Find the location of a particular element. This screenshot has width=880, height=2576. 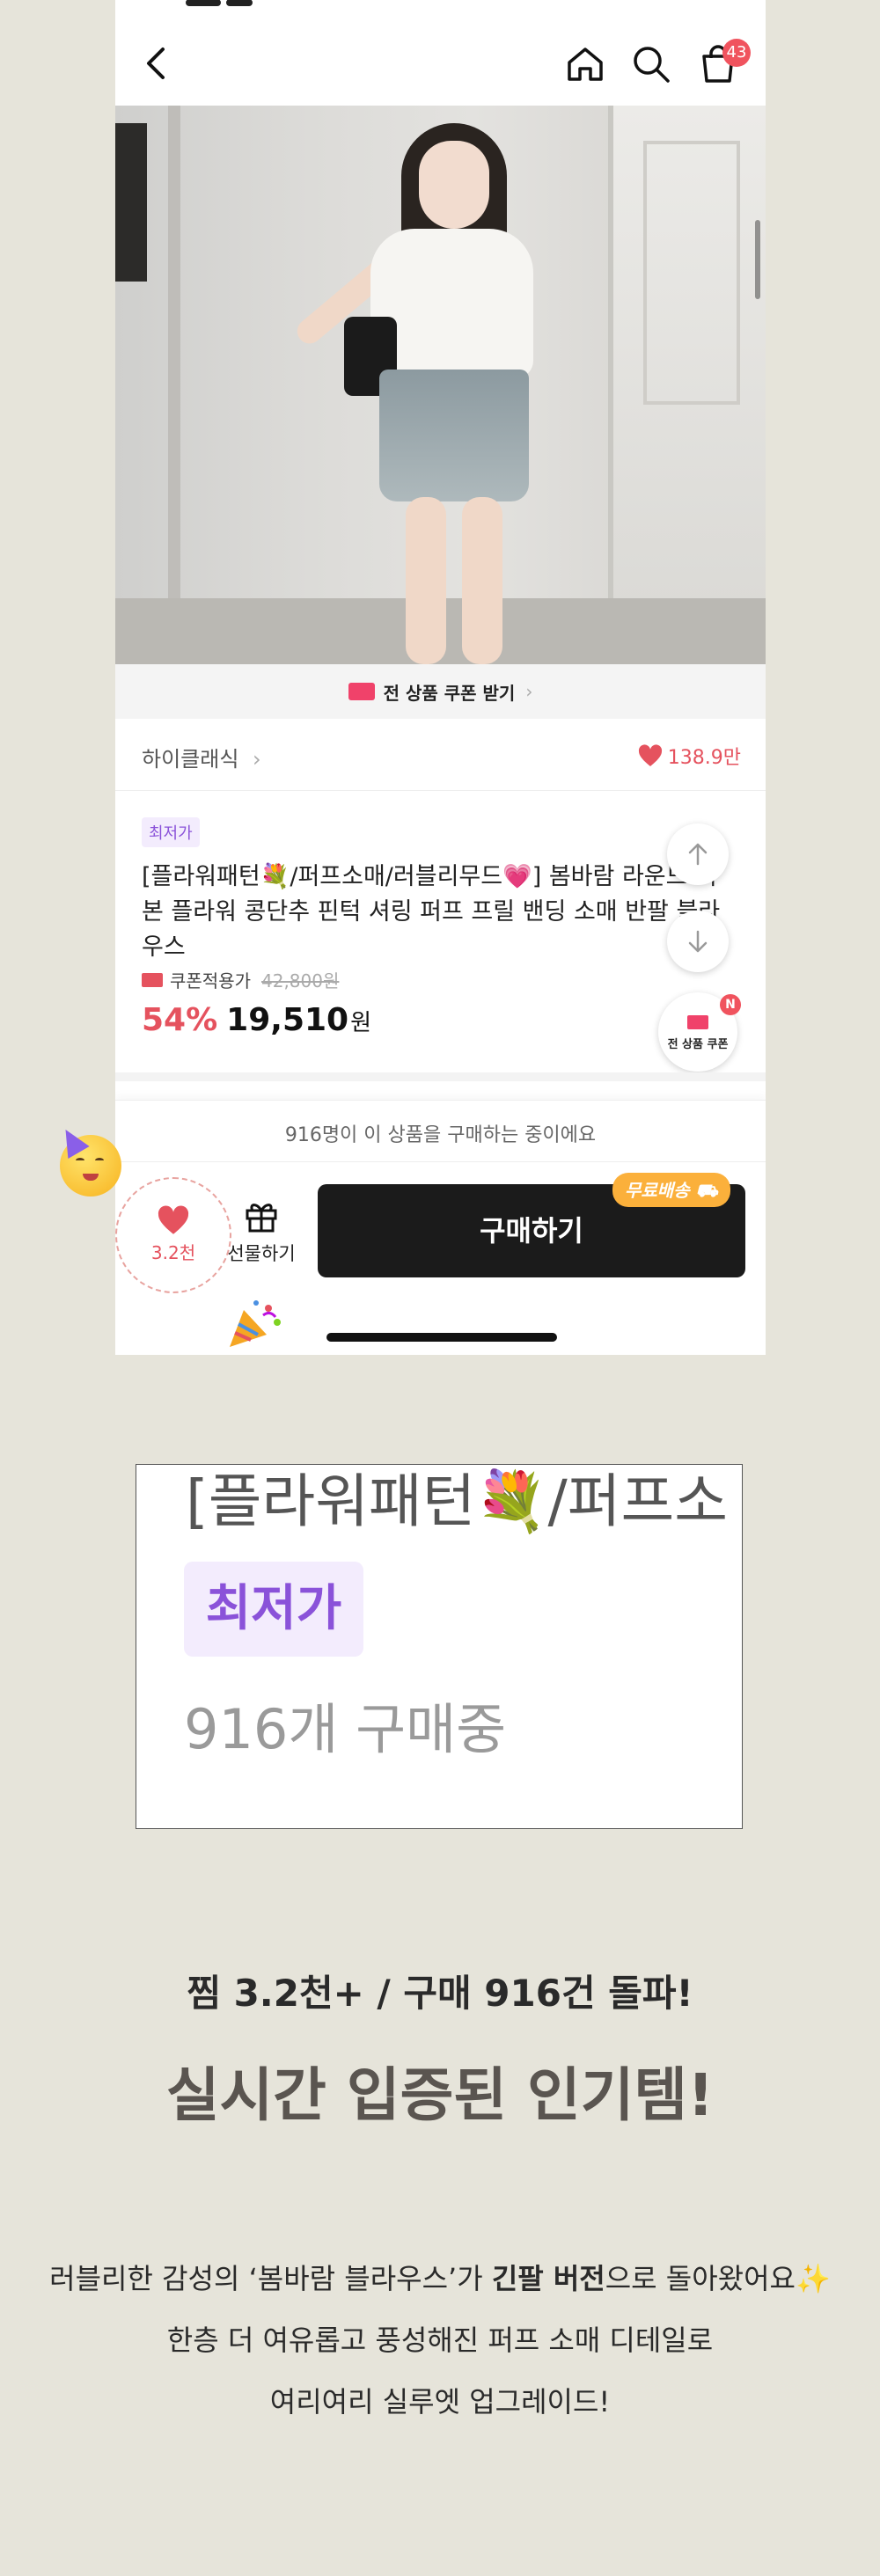

zoom-detail-box: [플라워패턴💐/퍼프소 최저가 916개 구매중 is located at coordinates (440, 1646).